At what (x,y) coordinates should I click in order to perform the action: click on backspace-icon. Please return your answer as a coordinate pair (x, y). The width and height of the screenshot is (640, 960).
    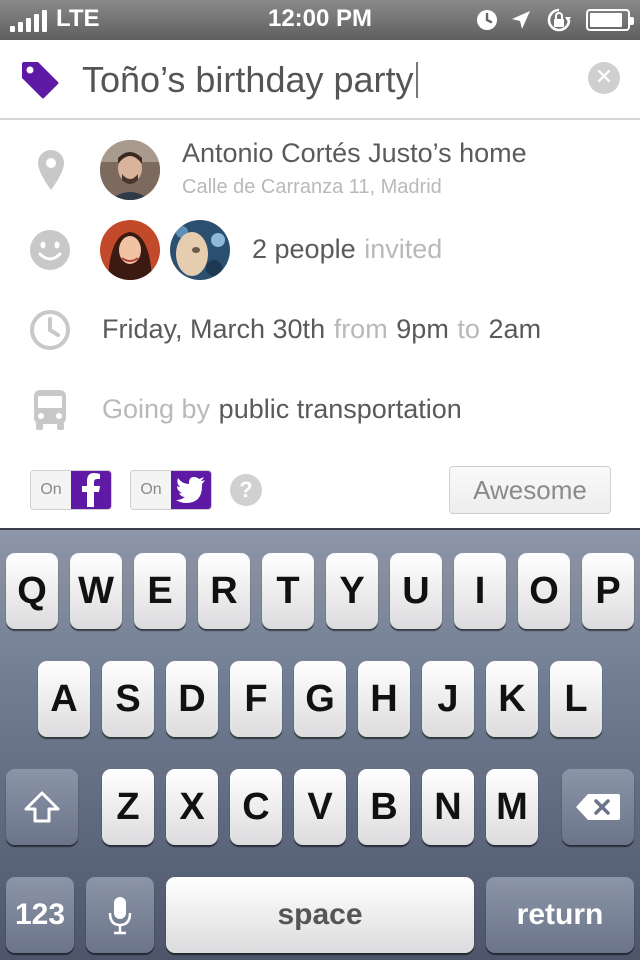
    Looking at the image, I should click on (598, 807).